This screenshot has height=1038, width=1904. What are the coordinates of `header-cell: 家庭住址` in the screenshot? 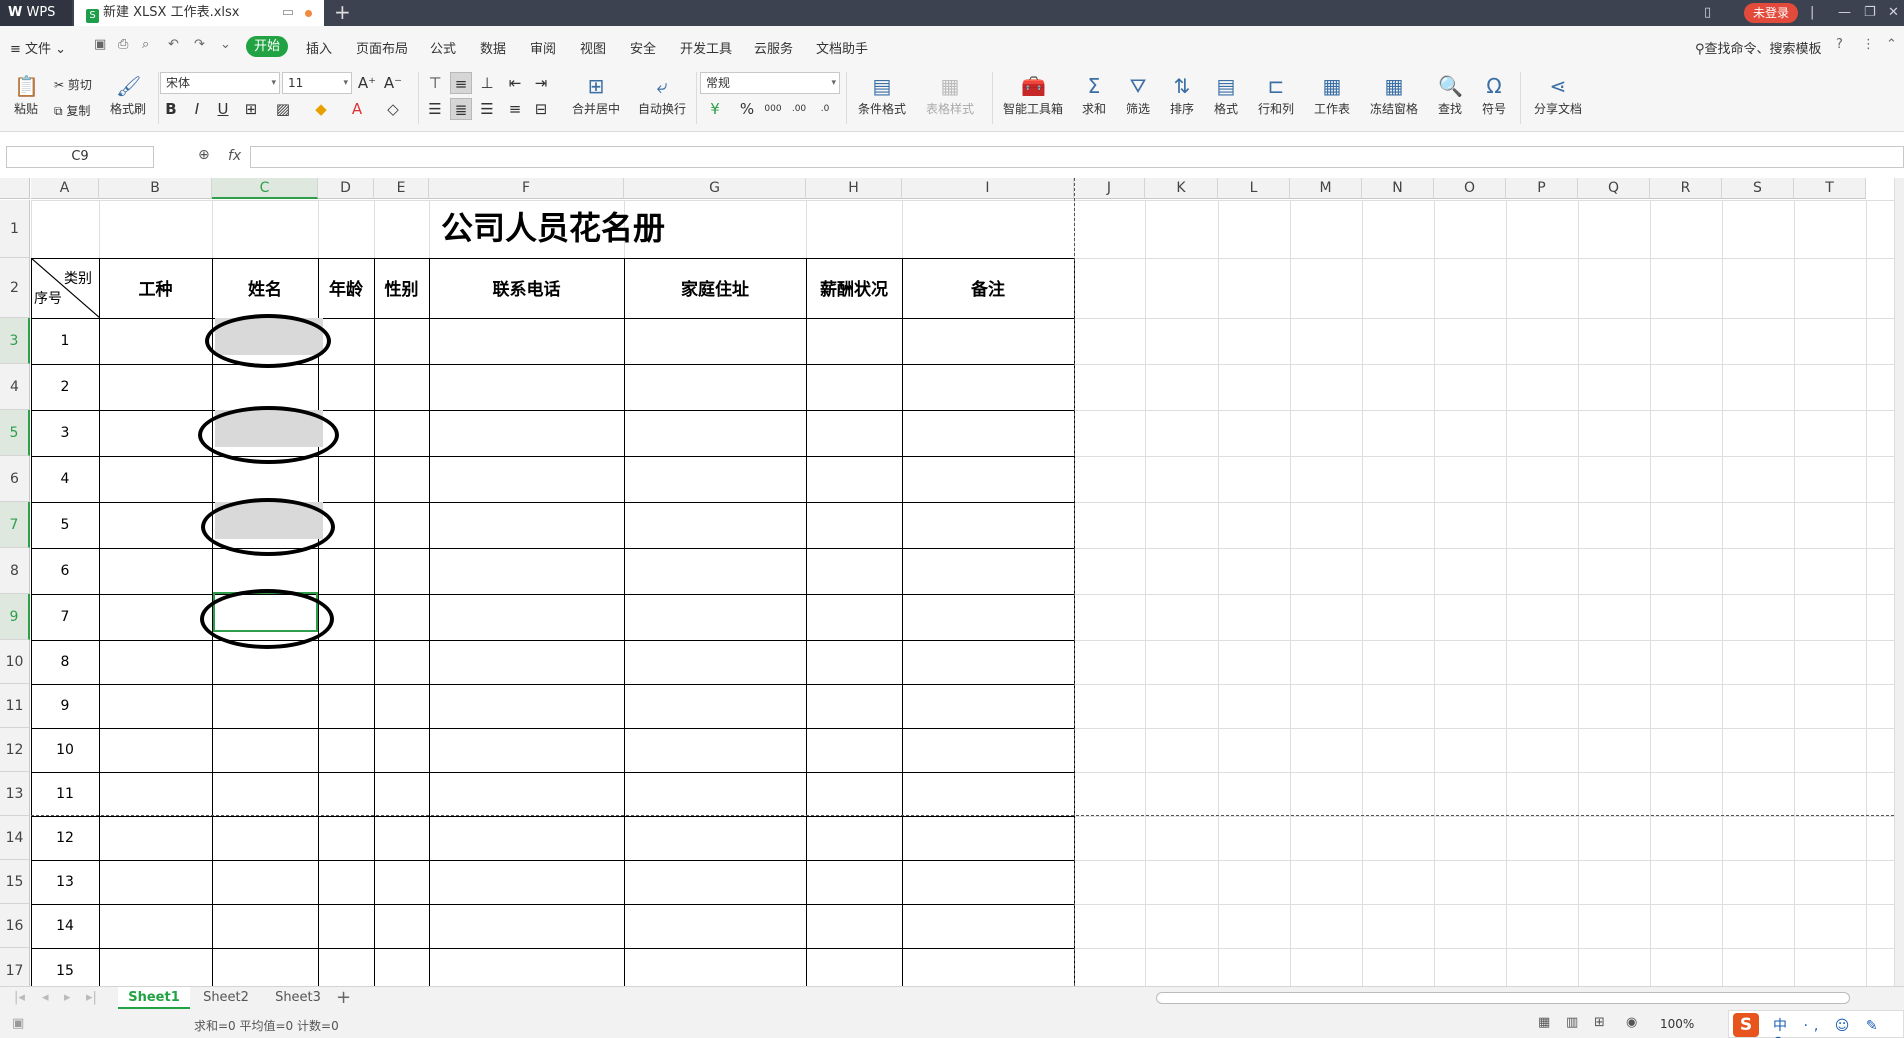 It's located at (715, 287).